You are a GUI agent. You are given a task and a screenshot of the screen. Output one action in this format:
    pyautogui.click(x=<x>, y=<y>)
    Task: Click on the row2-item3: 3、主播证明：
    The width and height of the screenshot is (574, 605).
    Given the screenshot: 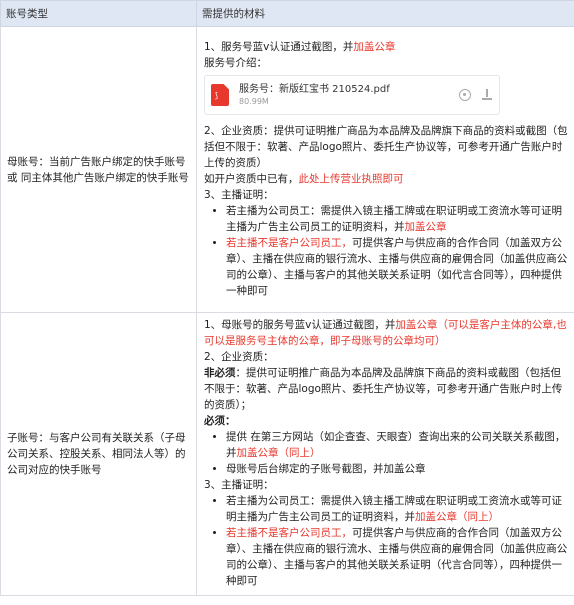 What is the action you would take?
    pyautogui.click(x=239, y=485)
    